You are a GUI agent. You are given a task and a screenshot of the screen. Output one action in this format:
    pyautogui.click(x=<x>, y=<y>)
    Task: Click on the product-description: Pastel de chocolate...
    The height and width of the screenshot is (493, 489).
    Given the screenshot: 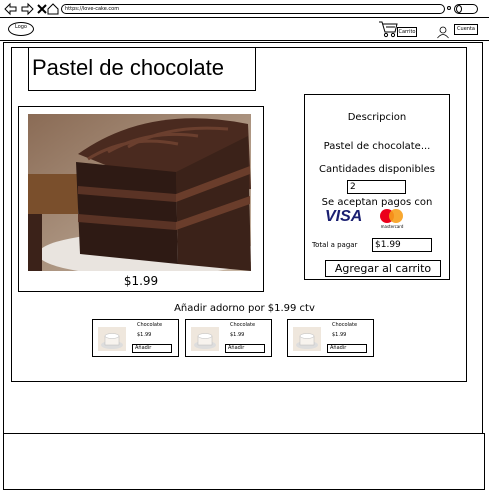 What is the action you would take?
    pyautogui.click(x=377, y=146)
    